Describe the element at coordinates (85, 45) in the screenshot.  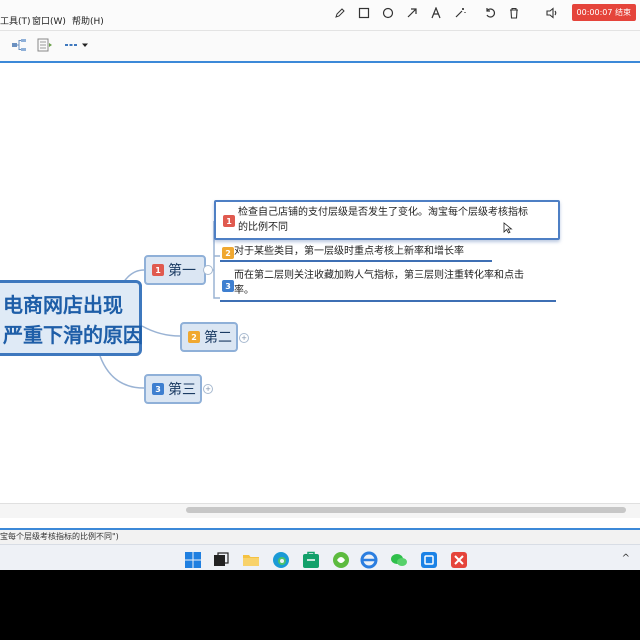
I see `dropdown-icon` at that location.